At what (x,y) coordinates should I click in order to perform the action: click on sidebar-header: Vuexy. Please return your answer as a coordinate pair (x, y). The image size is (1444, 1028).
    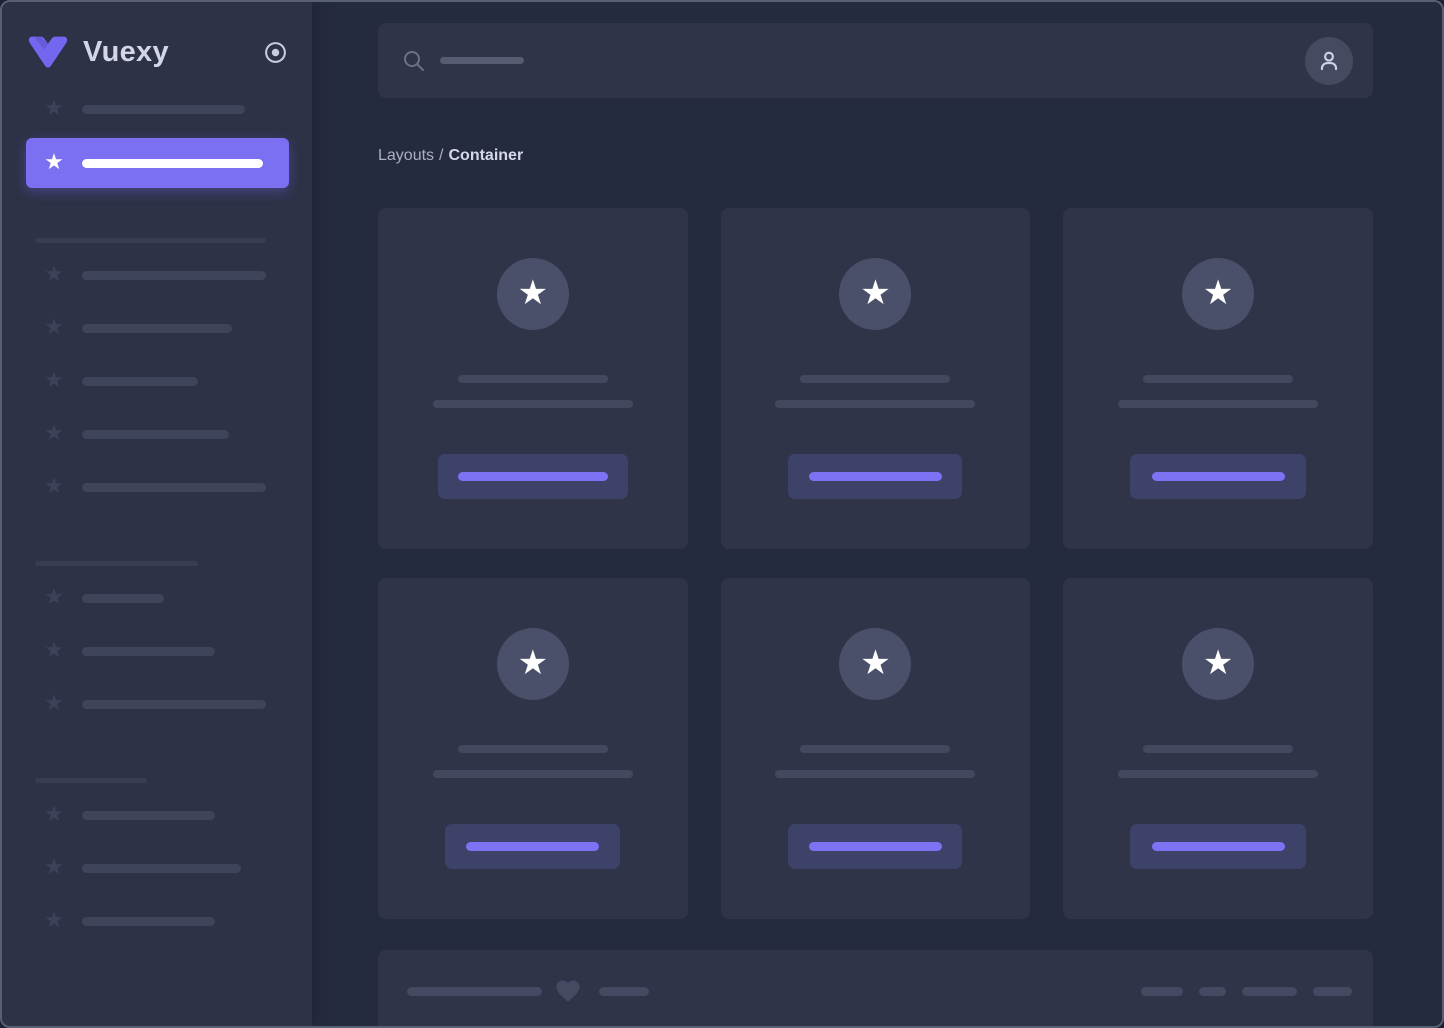
    Looking at the image, I should click on (157, 35).